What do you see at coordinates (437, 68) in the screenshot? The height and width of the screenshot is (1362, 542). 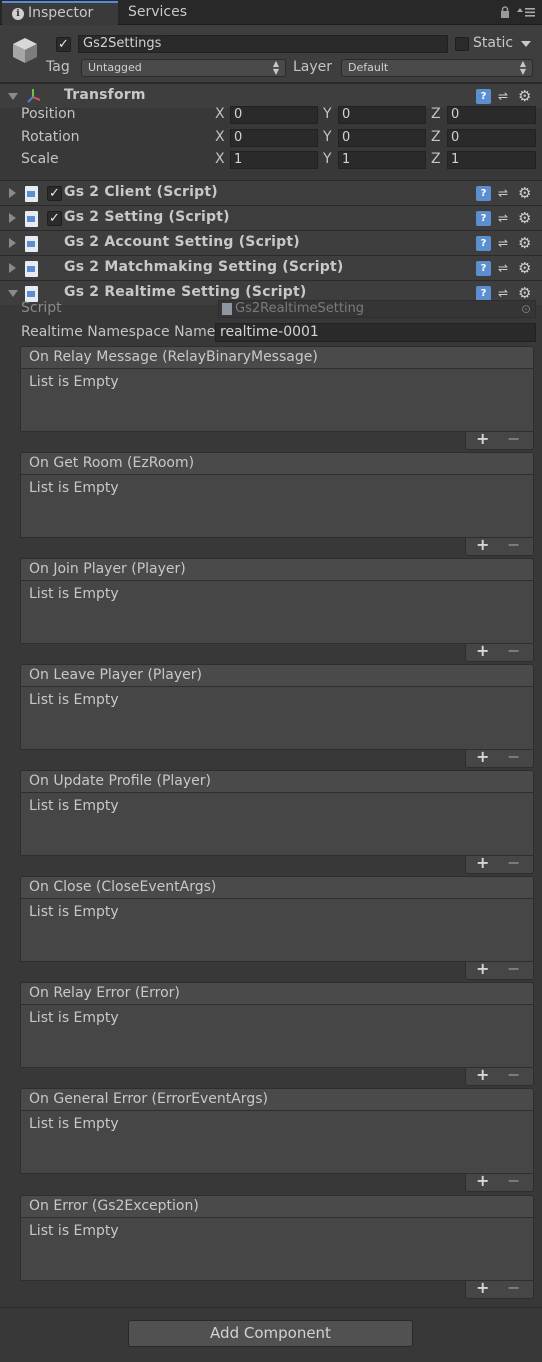 I see `layer-dropdown: Default ▲ ▼` at bounding box center [437, 68].